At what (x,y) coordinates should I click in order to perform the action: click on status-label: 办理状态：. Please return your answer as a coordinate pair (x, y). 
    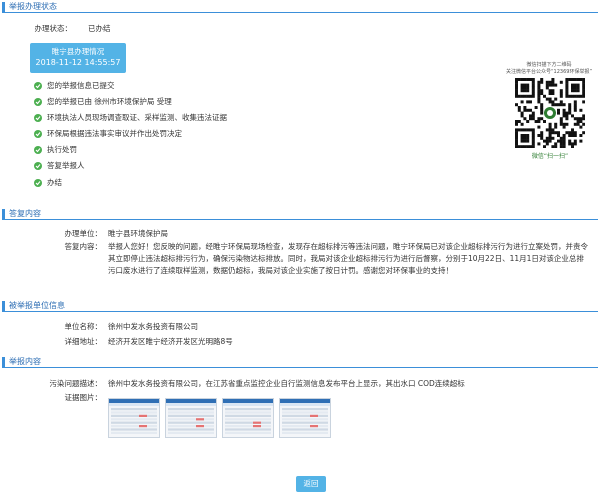
    Looking at the image, I should click on (53, 28).